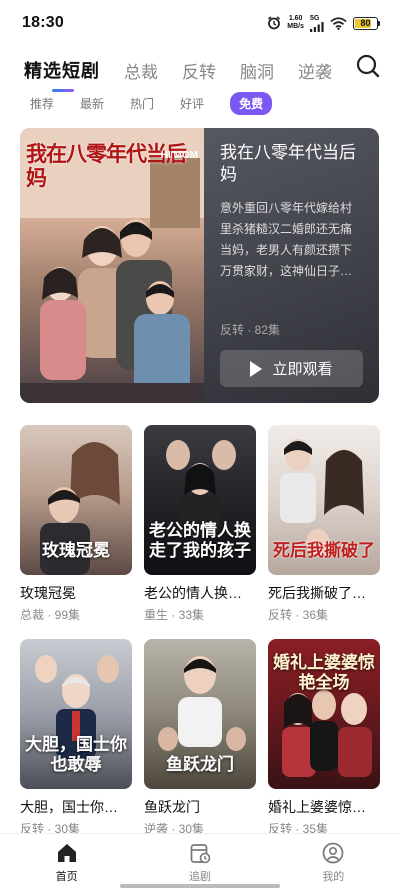 This screenshot has width=400, height=889. I want to click on drama-card: 大胆，国士你也敢辱 大胆，国士你… 反转 · 30集, so click(76, 738).